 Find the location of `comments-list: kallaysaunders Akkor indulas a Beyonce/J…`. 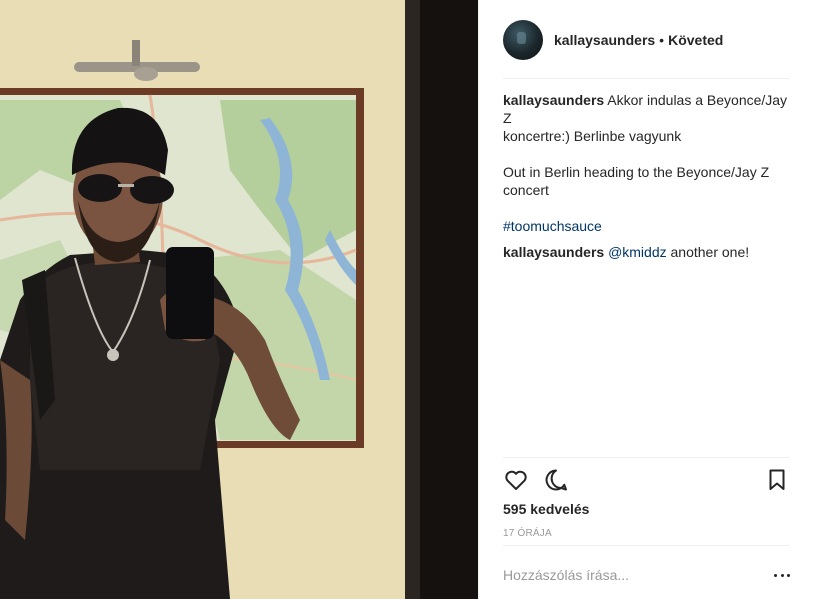

comments-list: kallaysaunders Akkor indulas a Beyonce/J… is located at coordinates (648, 176).